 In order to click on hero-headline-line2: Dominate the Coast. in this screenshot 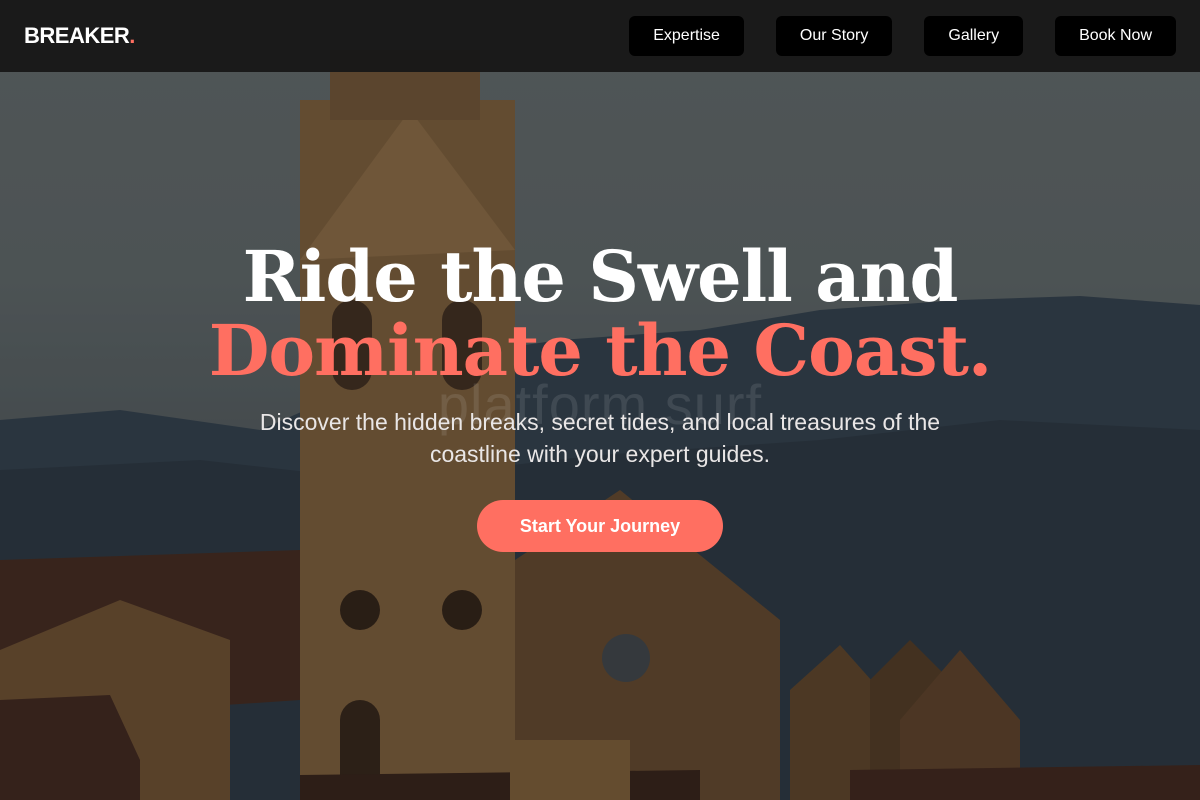, I will do `click(600, 350)`.